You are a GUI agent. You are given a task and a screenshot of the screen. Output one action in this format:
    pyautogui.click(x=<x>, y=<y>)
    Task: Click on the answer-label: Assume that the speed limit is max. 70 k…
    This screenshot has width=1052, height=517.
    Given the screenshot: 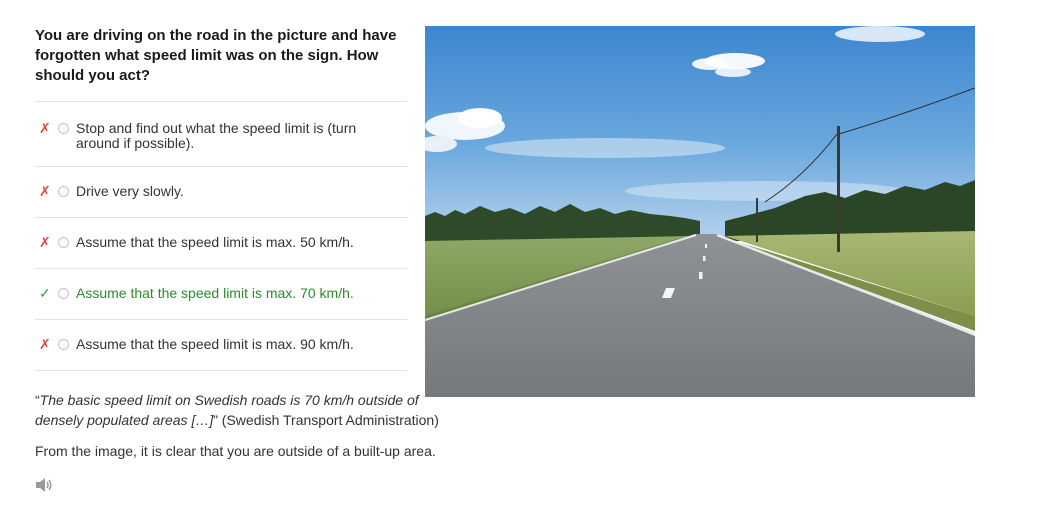 What is the action you would take?
    pyautogui.click(x=215, y=293)
    